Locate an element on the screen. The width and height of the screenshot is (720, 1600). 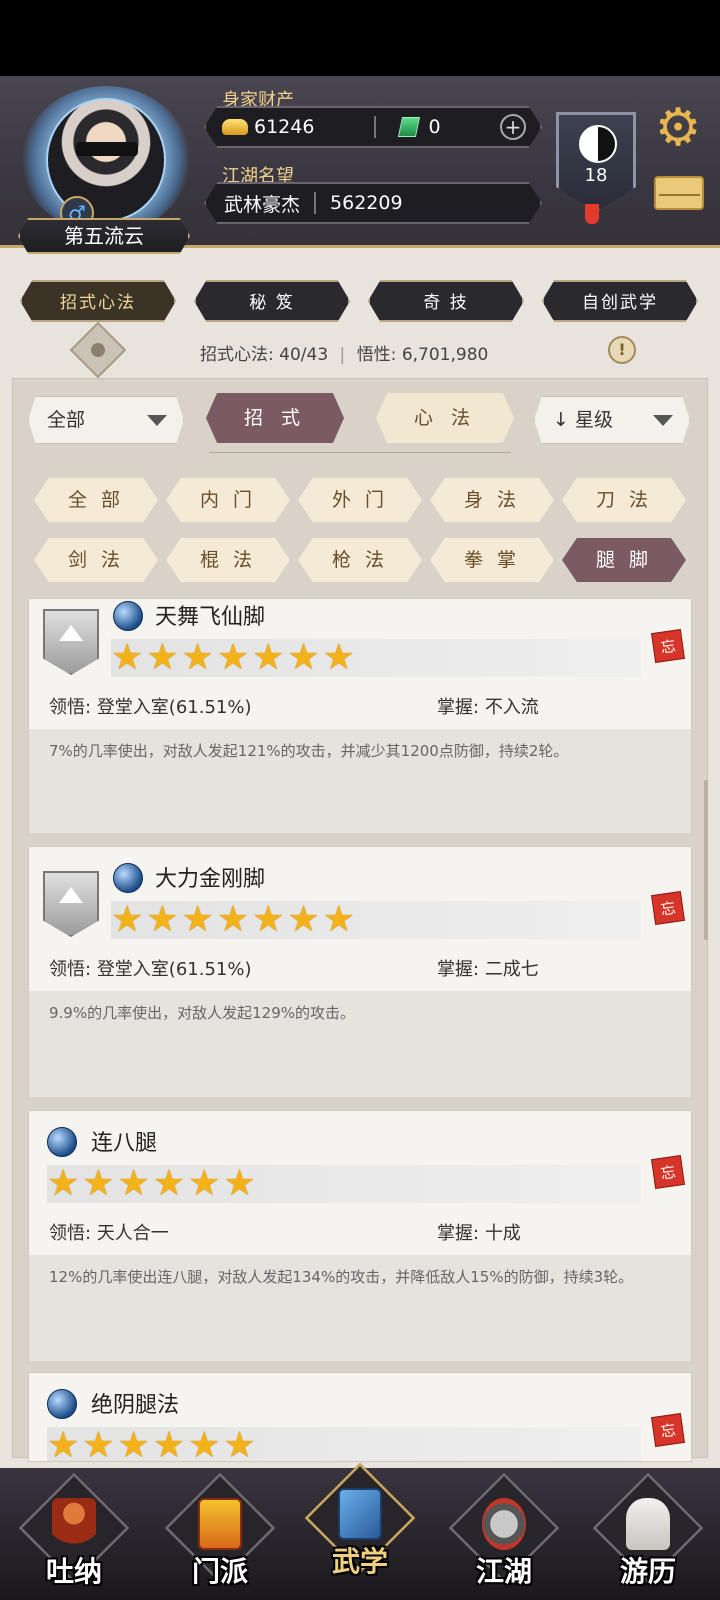
insight-value: 6,701,980 is located at coordinates (445, 355).